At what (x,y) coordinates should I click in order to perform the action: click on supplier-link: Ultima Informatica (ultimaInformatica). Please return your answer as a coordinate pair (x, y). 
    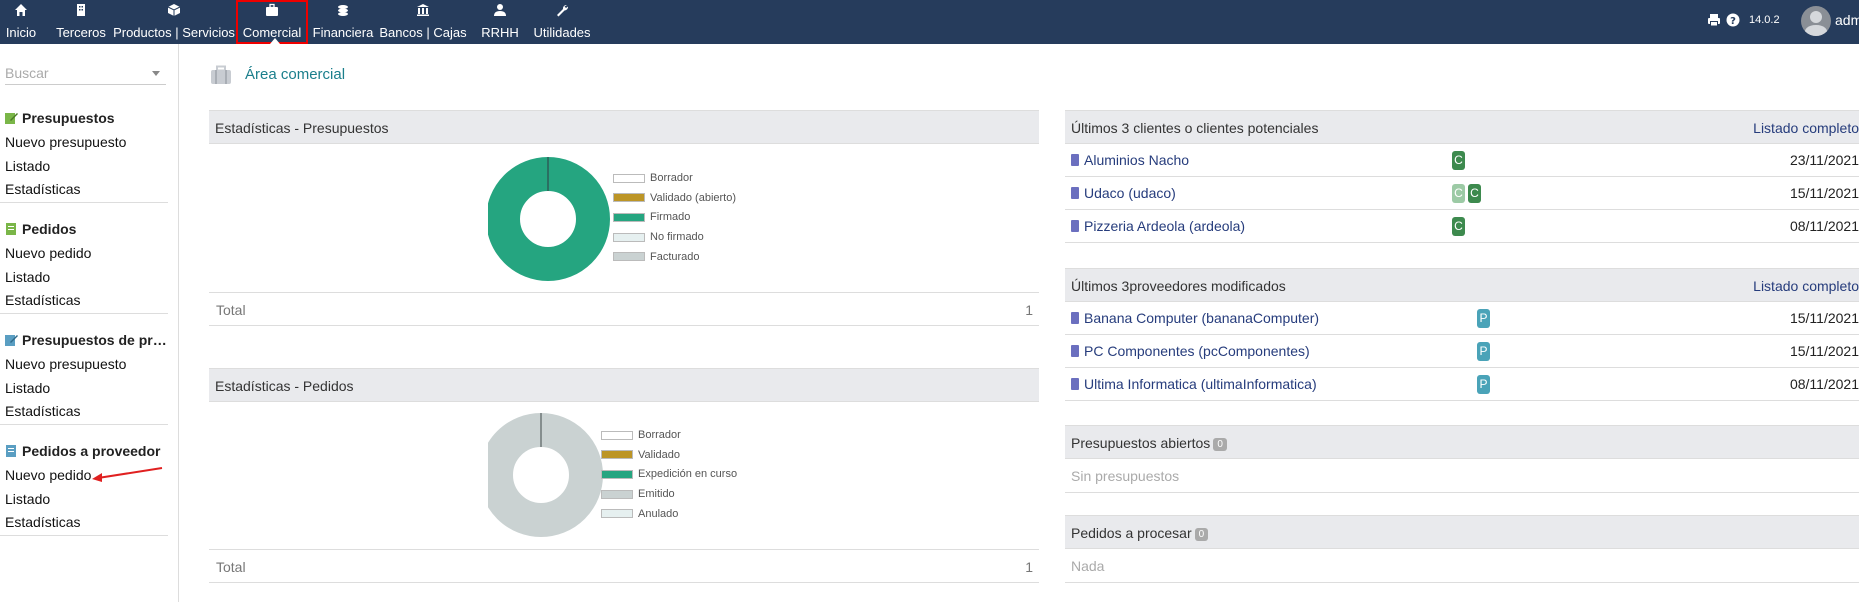
    Looking at the image, I should click on (1194, 384).